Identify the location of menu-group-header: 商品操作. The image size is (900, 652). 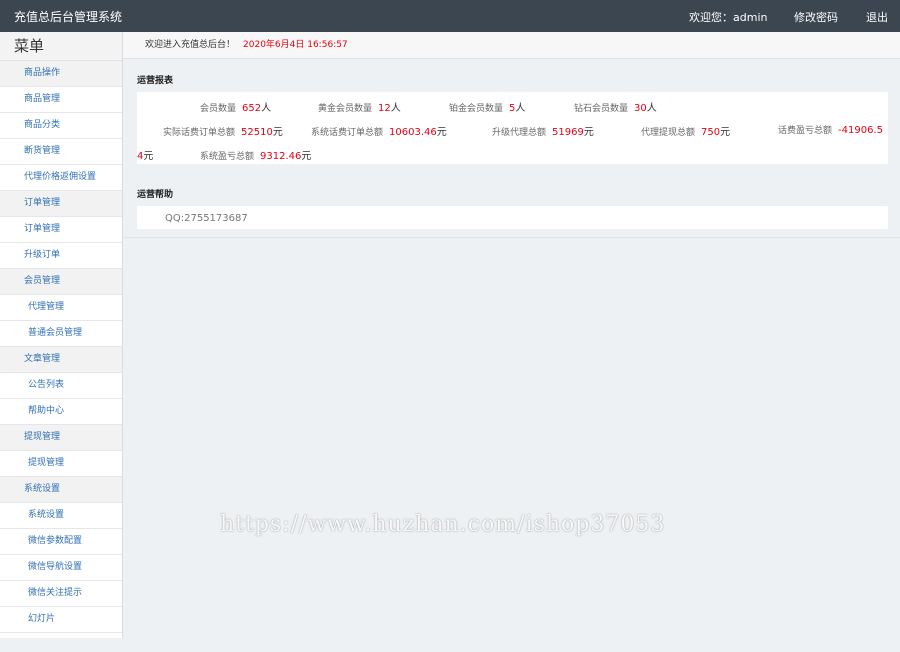
(61, 74).